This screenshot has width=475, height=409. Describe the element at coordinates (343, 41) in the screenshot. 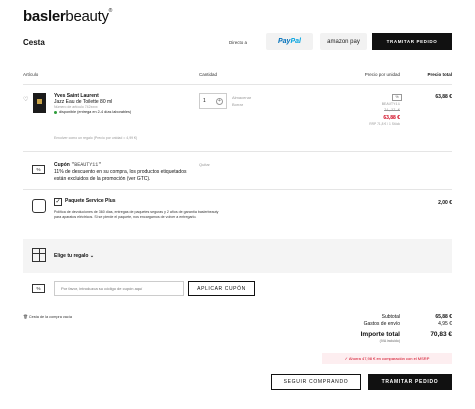

I see `amazon-pay-button: amazon pay` at that location.